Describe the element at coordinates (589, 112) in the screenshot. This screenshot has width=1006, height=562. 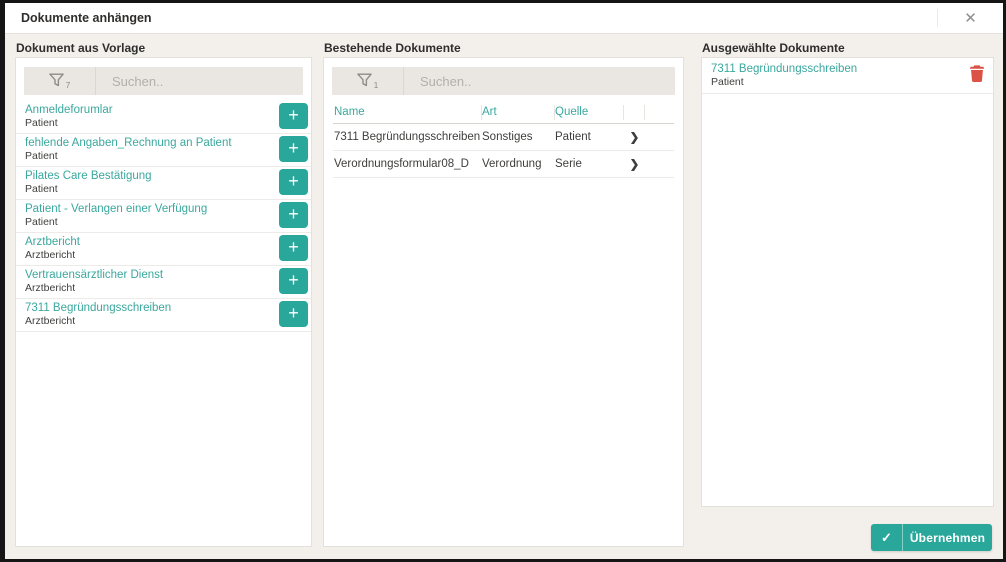
I see `table-header-quelle: Quelle` at that location.